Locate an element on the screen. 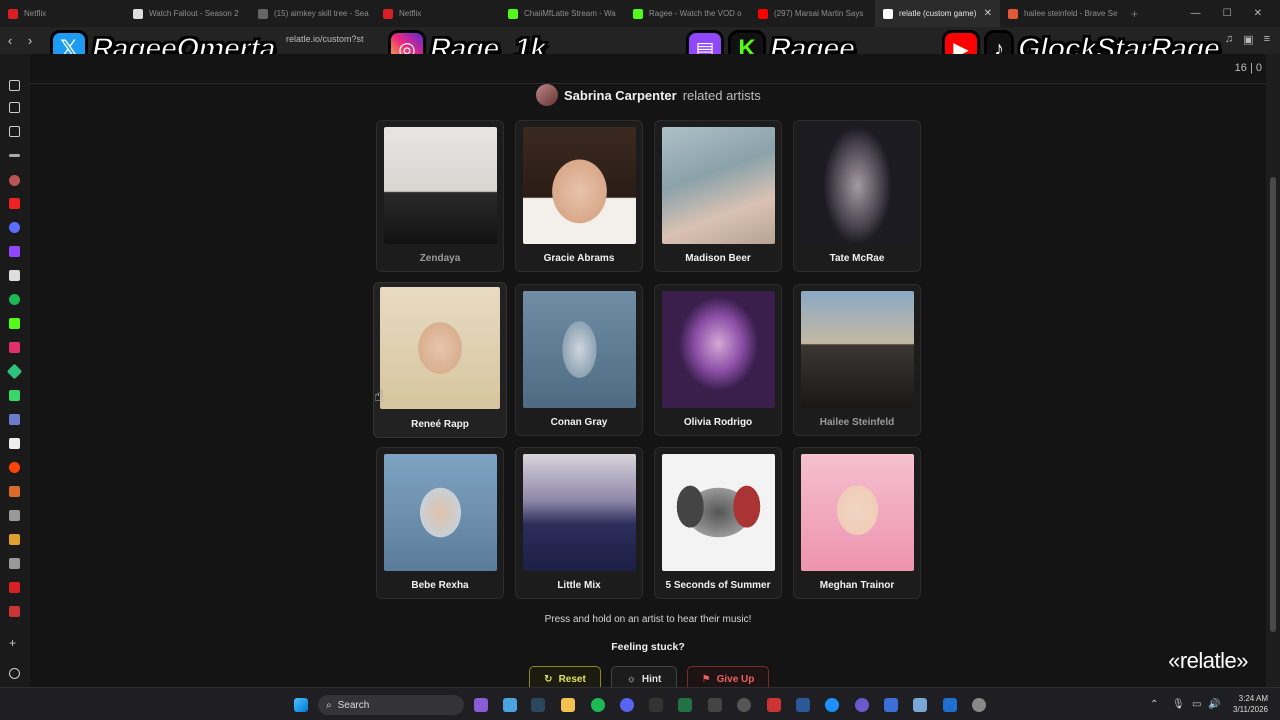 The width and height of the screenshot is (1280, 720). new-tab-icon: + is located at coordinates (1131, 14).